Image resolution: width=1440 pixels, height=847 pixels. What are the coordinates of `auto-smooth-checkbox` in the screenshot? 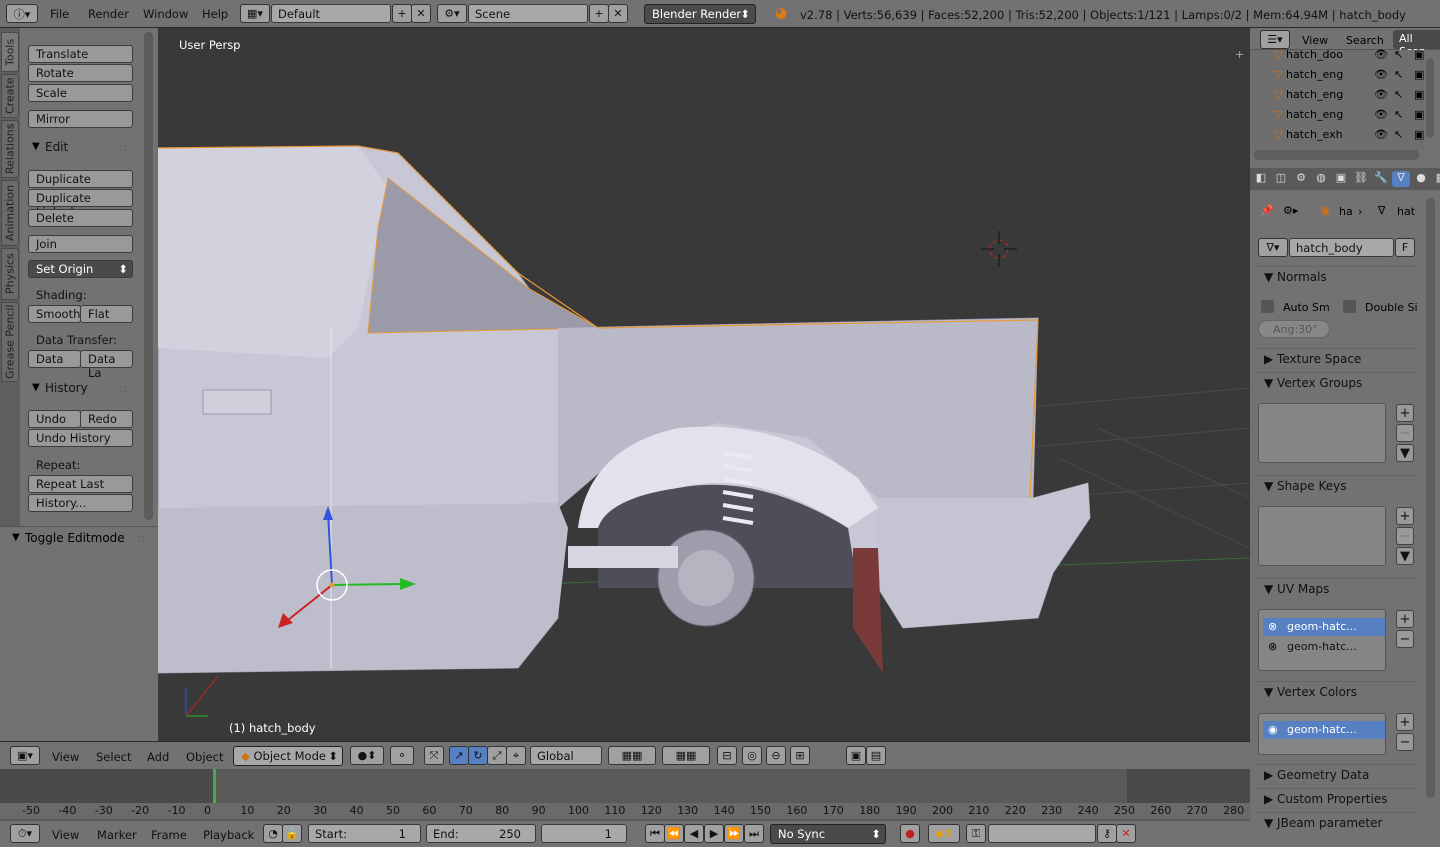 It's located at (1267, 306).